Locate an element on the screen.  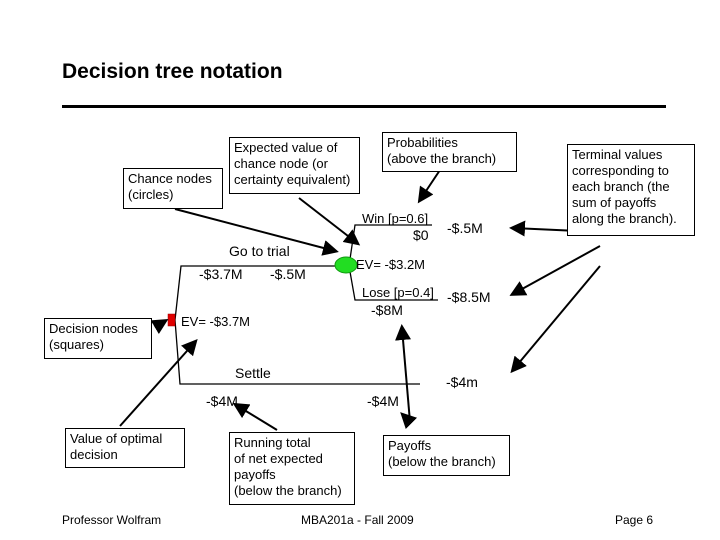
branch-label-win: Win [p=0.6] is located at coordinates (395, 218).